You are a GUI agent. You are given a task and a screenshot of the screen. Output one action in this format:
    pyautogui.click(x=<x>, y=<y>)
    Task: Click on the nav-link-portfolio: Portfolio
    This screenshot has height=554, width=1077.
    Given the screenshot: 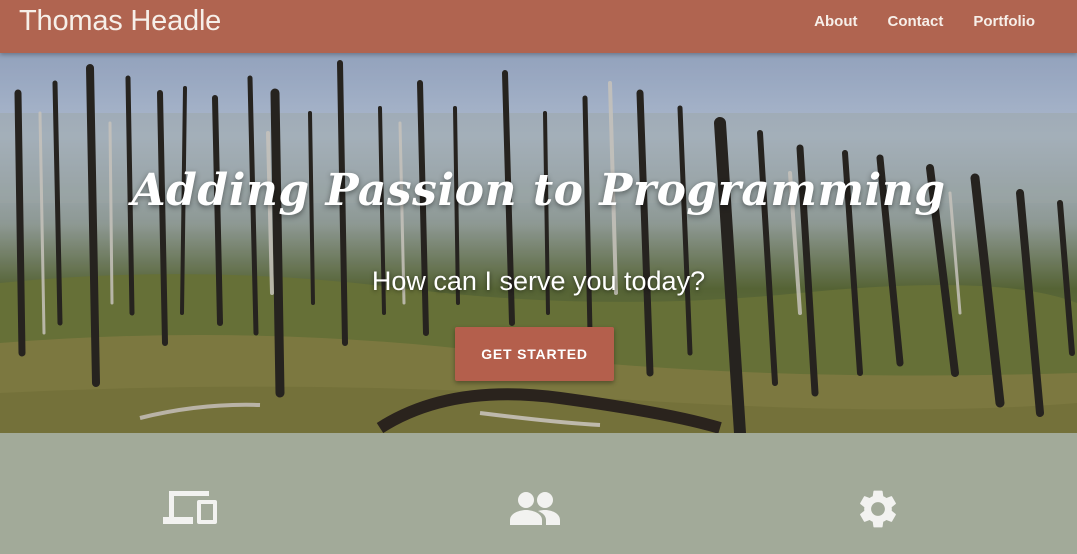 What is the action you would take?
    pyautogui.click(x=1004, y=21)
    